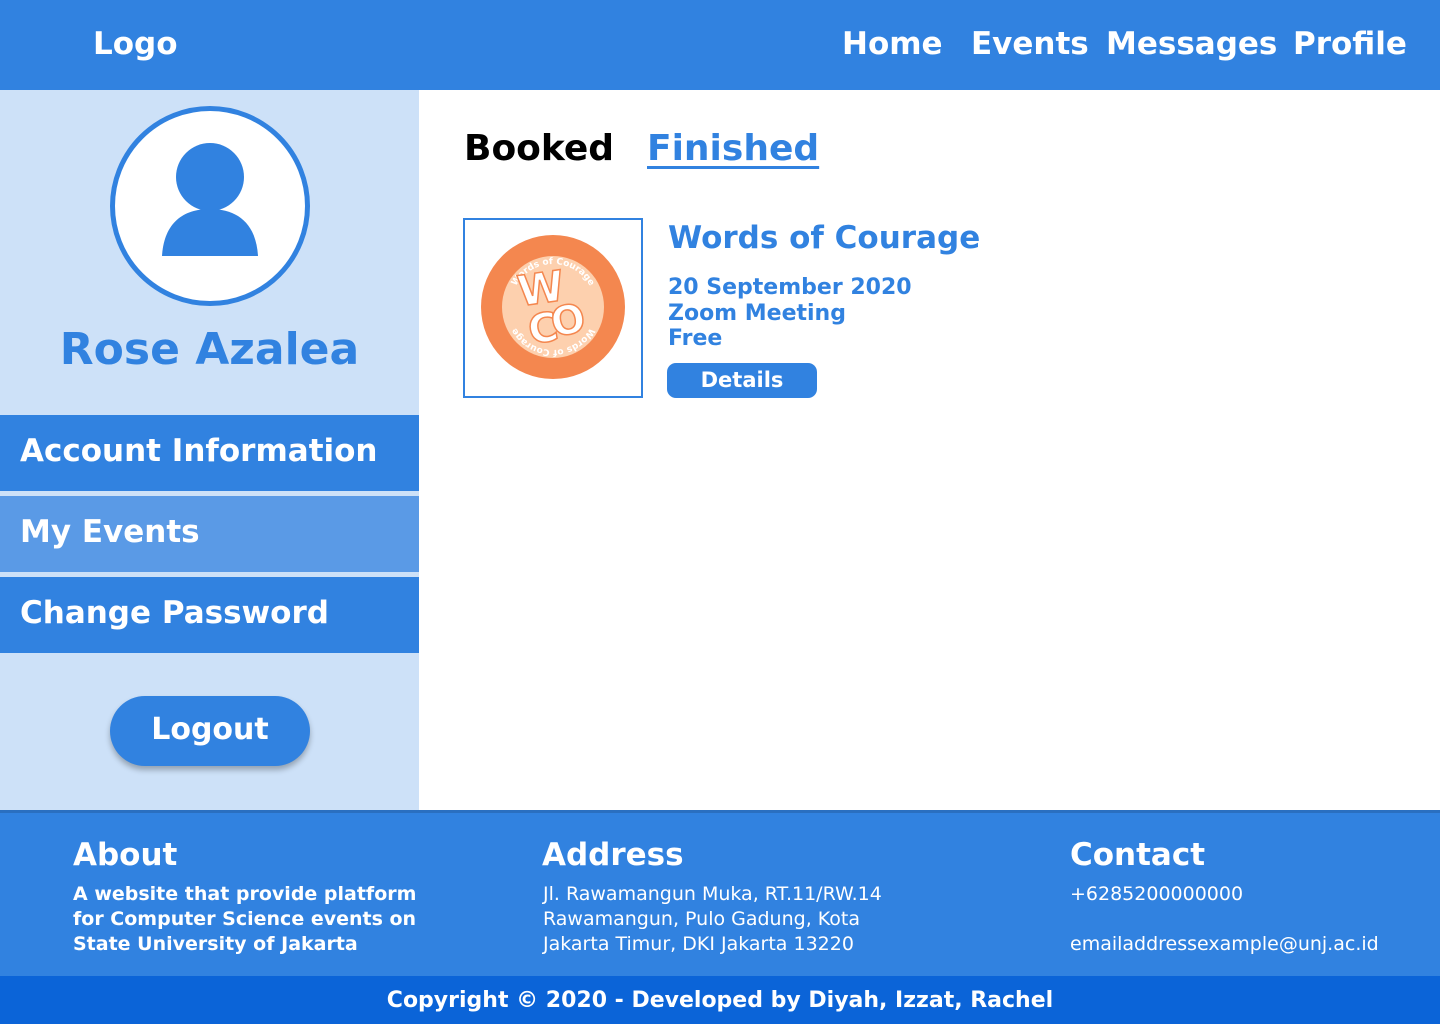  I want to click on footer-about-heading: About, so click(125, 855).